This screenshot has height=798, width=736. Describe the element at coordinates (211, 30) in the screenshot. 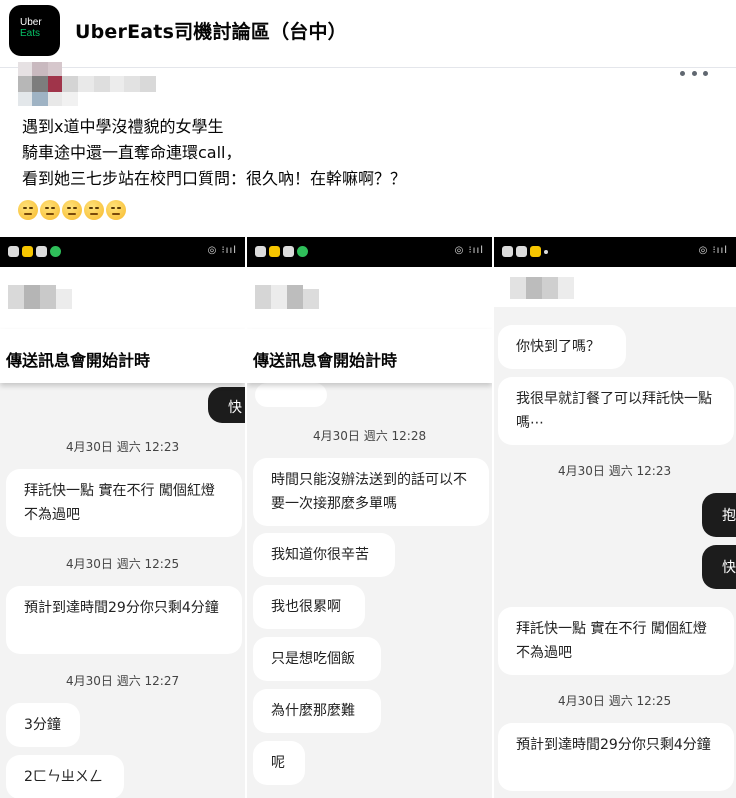

I see `group-title: UberEats司機討論區（台中）` at that location.